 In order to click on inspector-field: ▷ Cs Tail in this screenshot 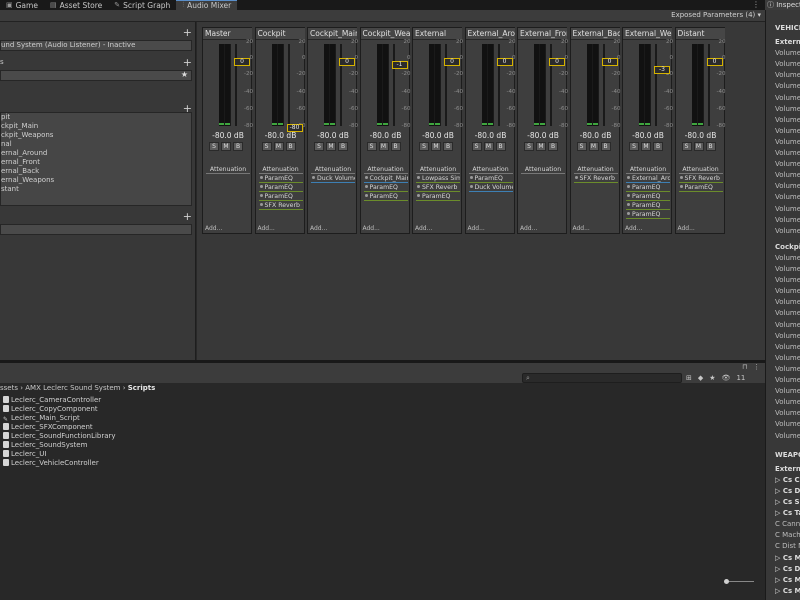, I will do `click(787, 513)`.